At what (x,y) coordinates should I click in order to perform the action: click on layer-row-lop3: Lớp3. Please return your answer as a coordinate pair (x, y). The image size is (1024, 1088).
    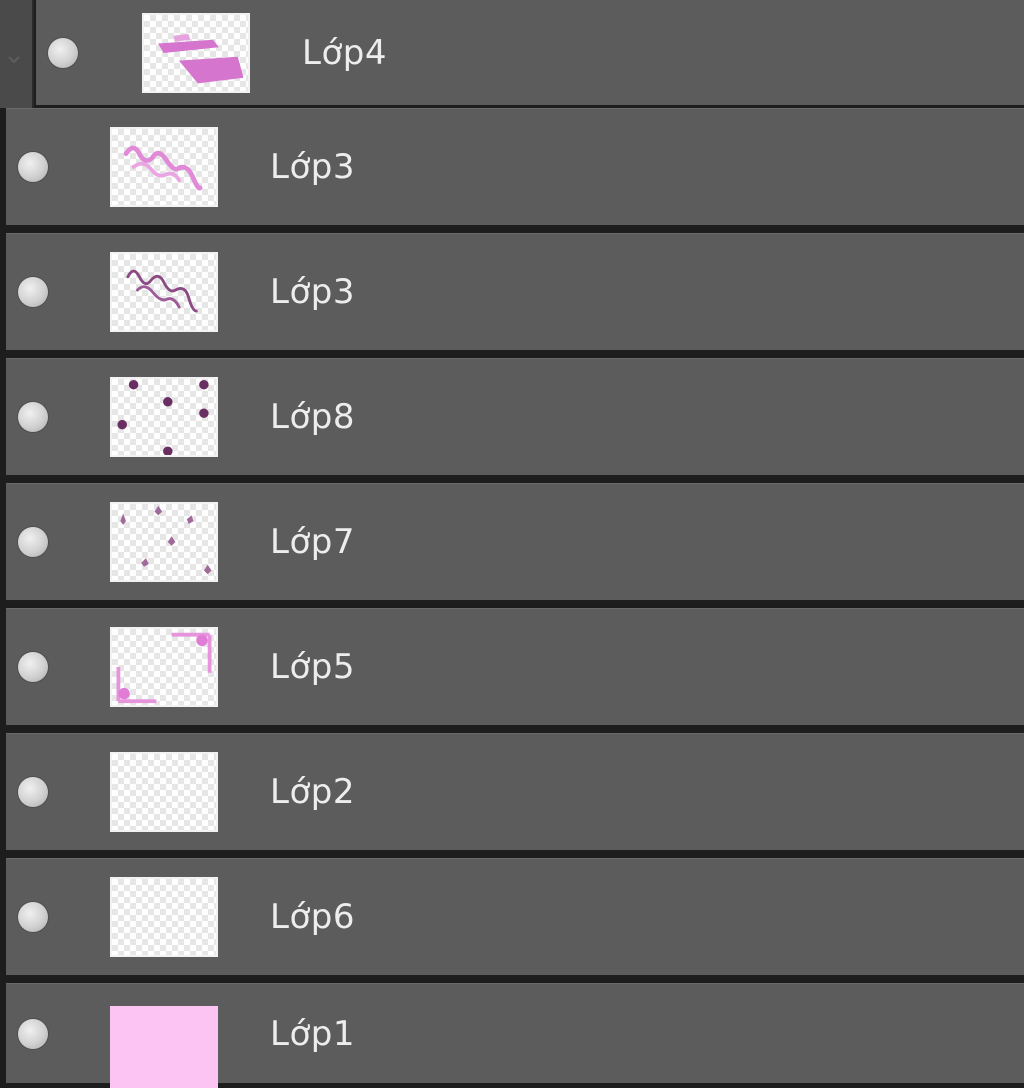
    Looking at the image, I should click on (515, 168).